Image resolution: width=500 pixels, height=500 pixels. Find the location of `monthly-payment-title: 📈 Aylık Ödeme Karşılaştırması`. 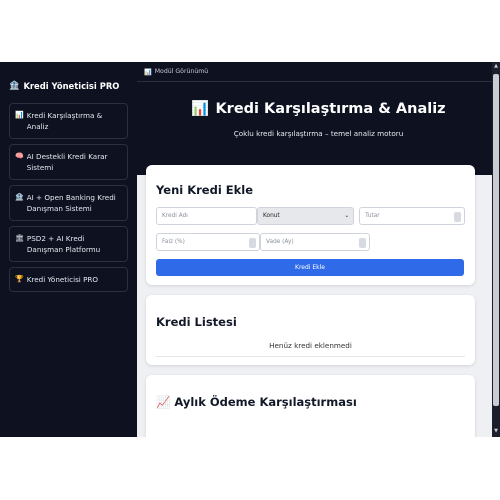

monthly-payment-title: 📈 Aylık Ödeme Karşılaştırması is located at coordinates (310, 402).